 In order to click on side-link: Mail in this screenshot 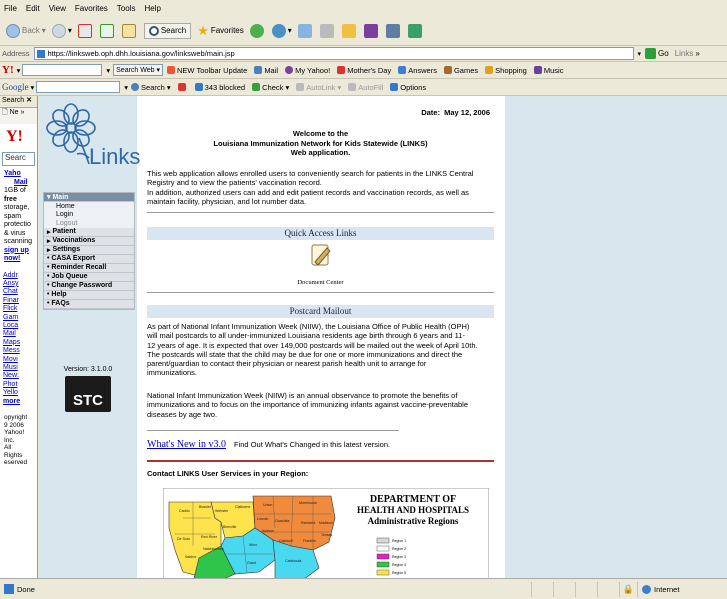, I will do `click(20, 334)`.